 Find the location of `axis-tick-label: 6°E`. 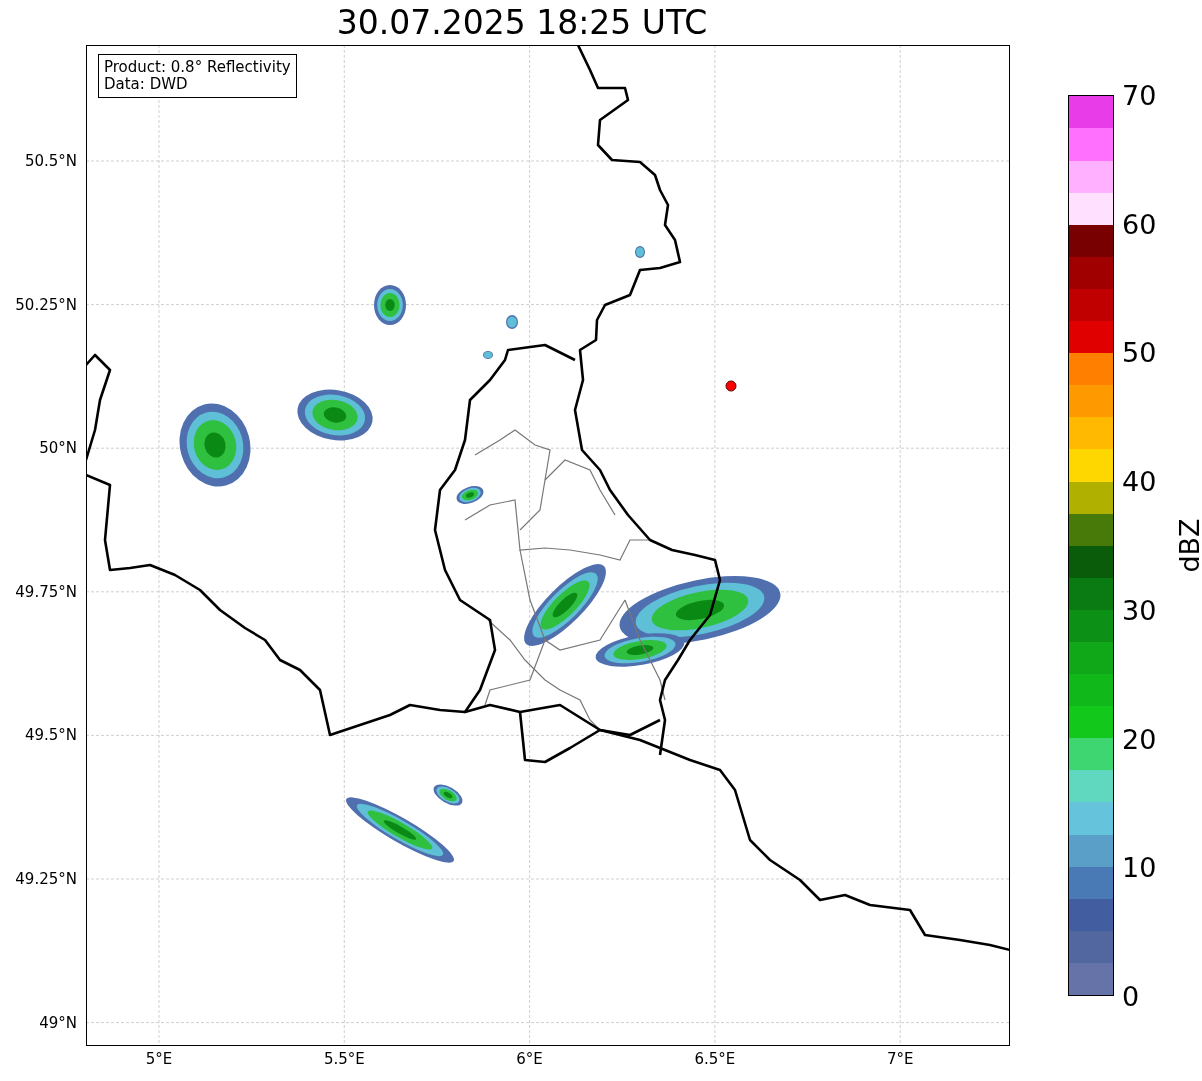

axis-tick-label: 6°E is located at coordinates (529, 1059).